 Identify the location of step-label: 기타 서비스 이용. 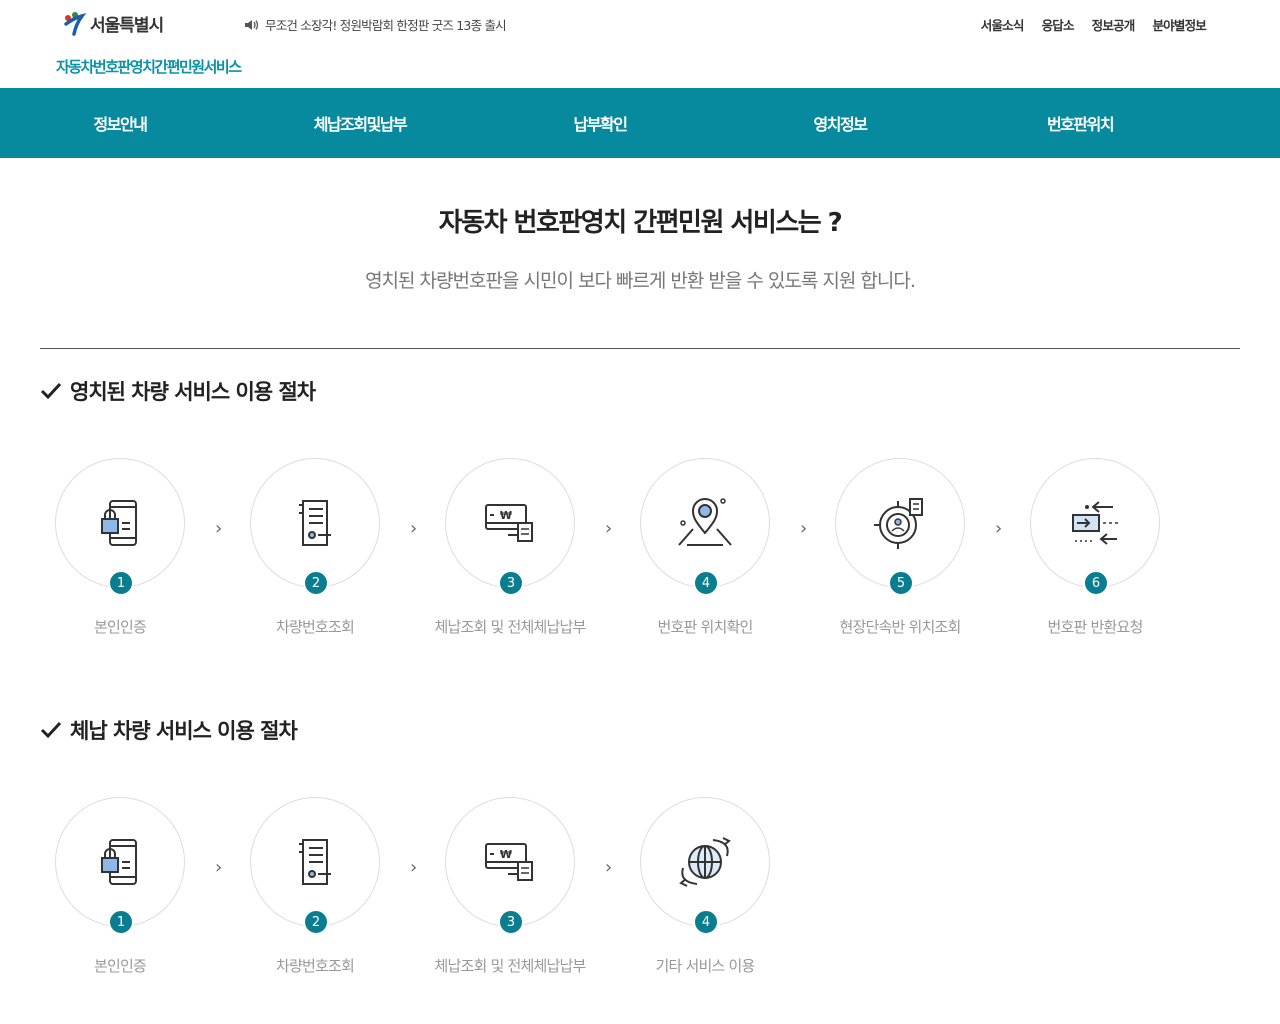
(705, 966).